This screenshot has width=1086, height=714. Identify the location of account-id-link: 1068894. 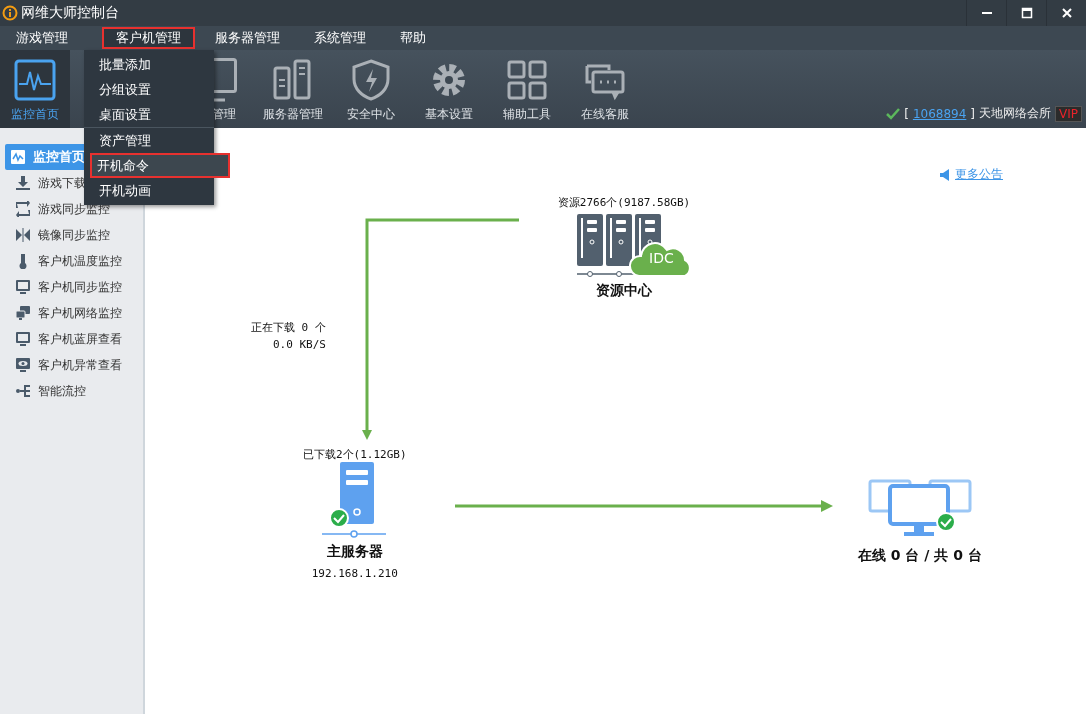
(939, 113).